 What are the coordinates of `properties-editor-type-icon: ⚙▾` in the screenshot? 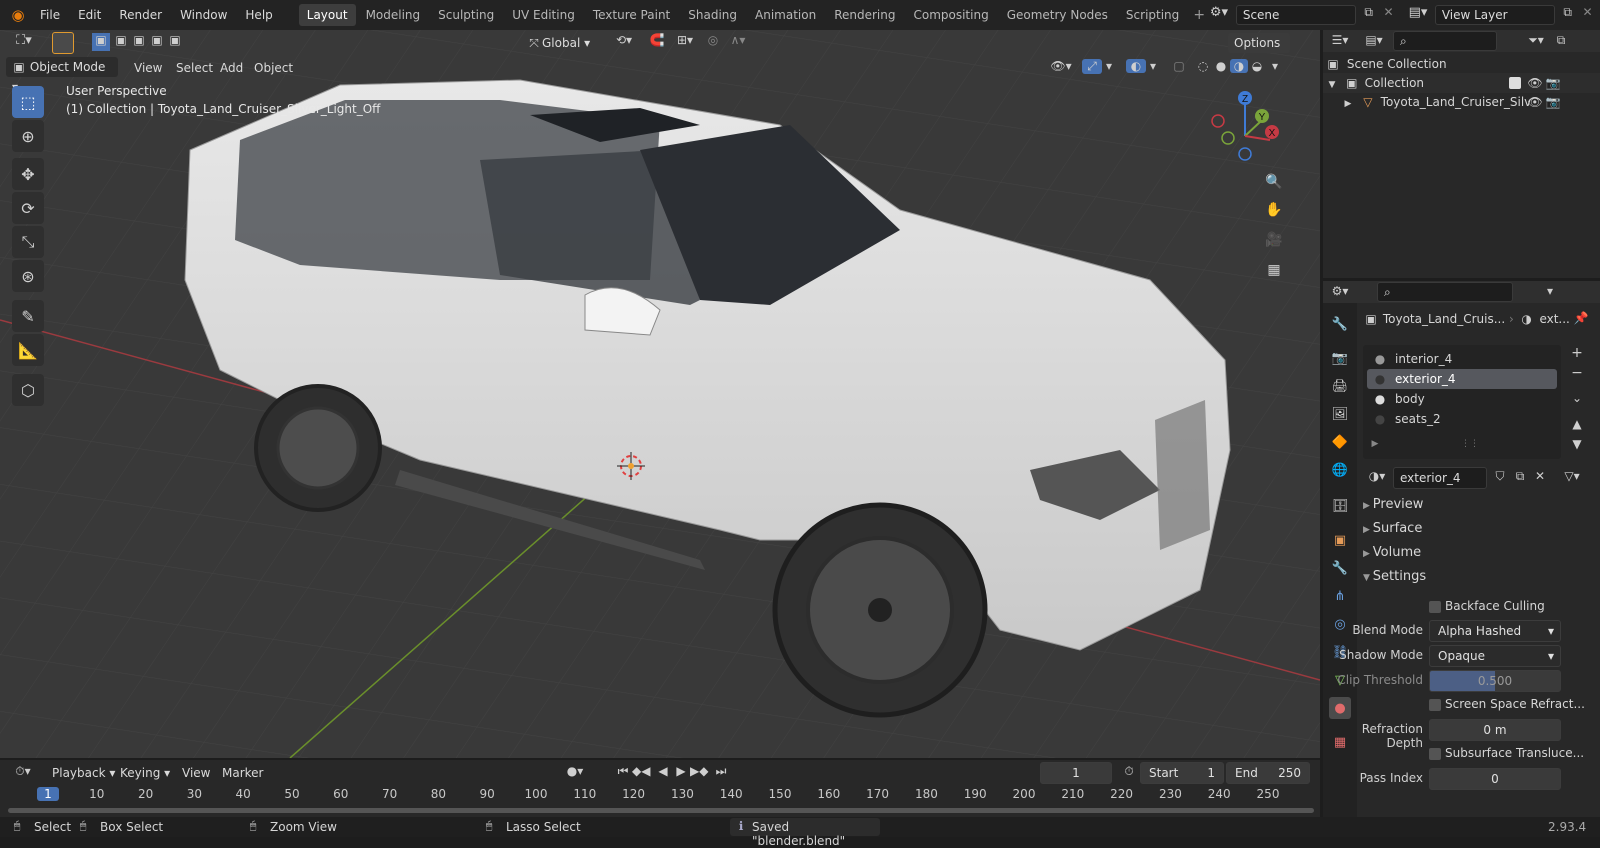 It's located at (1340, 291).